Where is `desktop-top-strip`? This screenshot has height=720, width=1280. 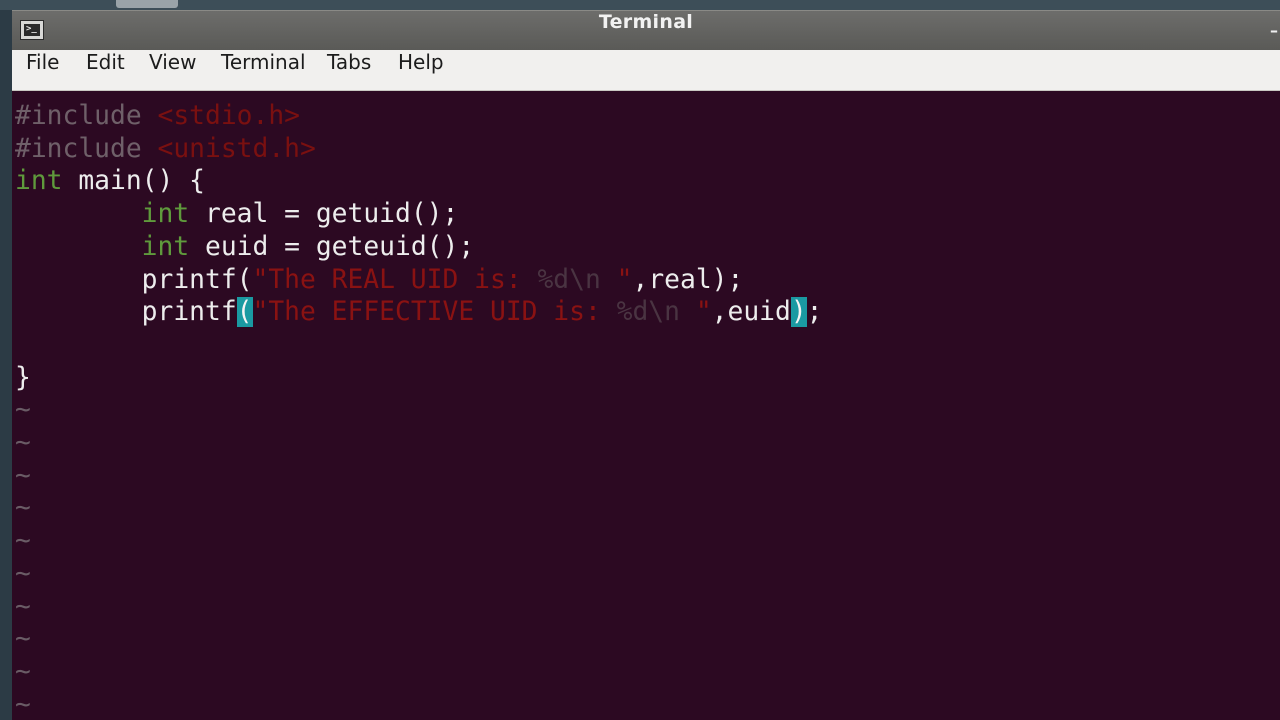
desktop-top-strip is located at coordinates (640, 5).